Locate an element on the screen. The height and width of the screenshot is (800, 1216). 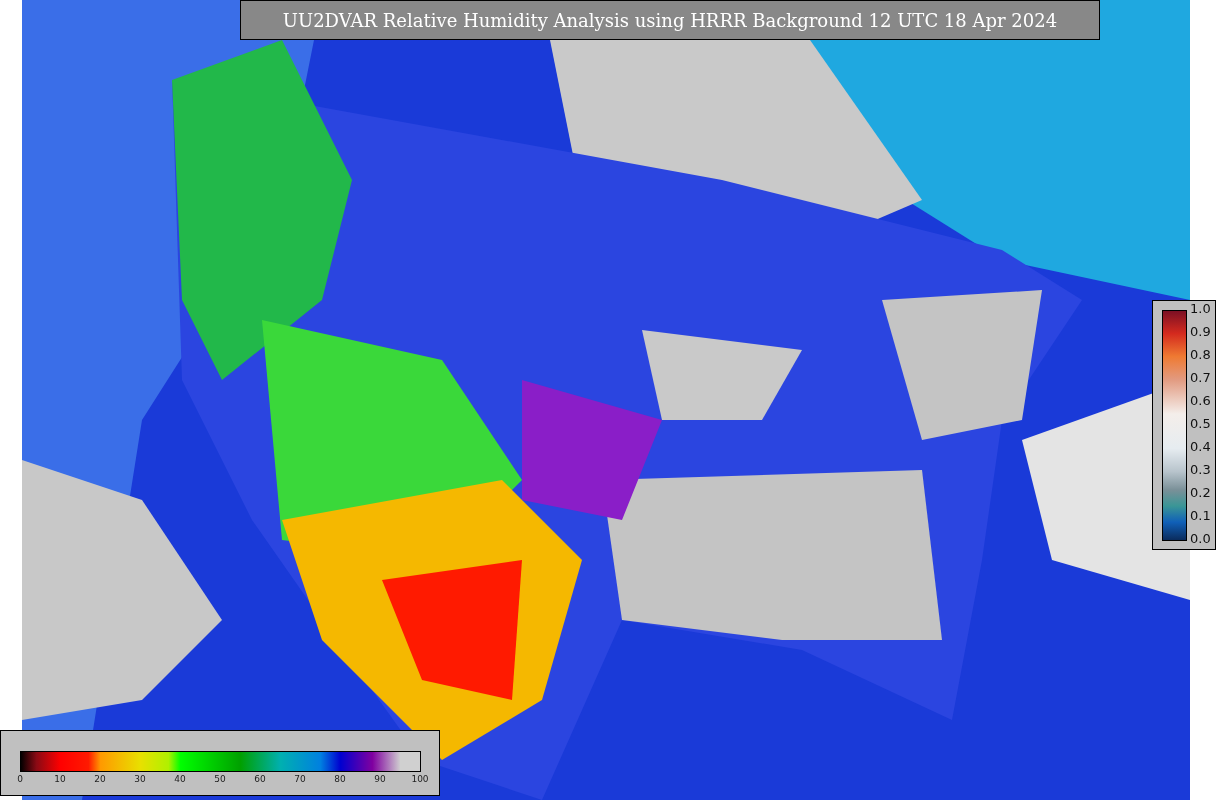
tick-label: 100 is located at coordinates (420, 779).